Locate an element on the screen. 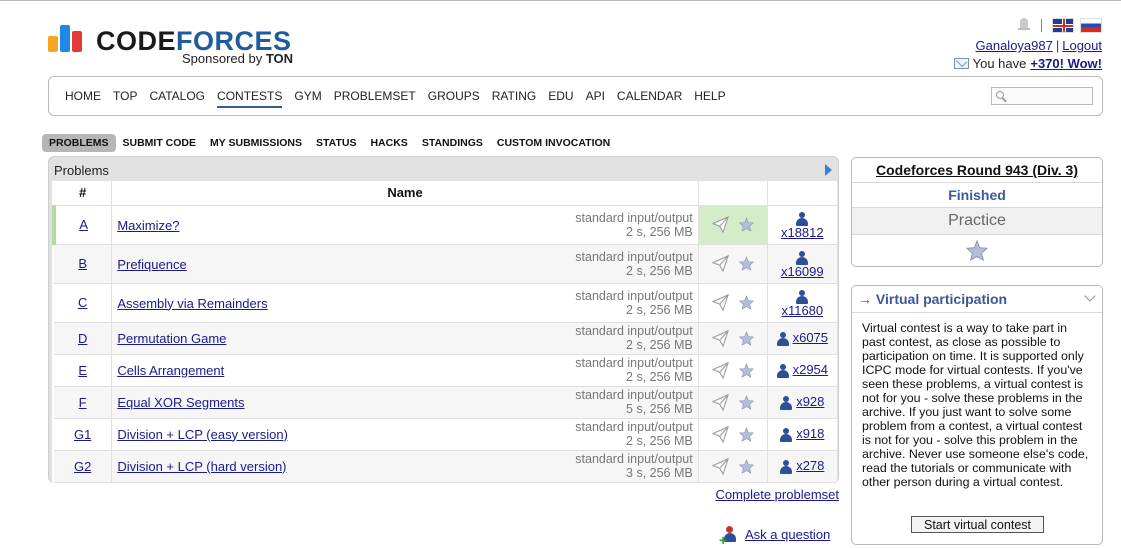 This screenshot has width=1121, height=548. solved-count-link: x16099 is located at coordinates (802, 271).